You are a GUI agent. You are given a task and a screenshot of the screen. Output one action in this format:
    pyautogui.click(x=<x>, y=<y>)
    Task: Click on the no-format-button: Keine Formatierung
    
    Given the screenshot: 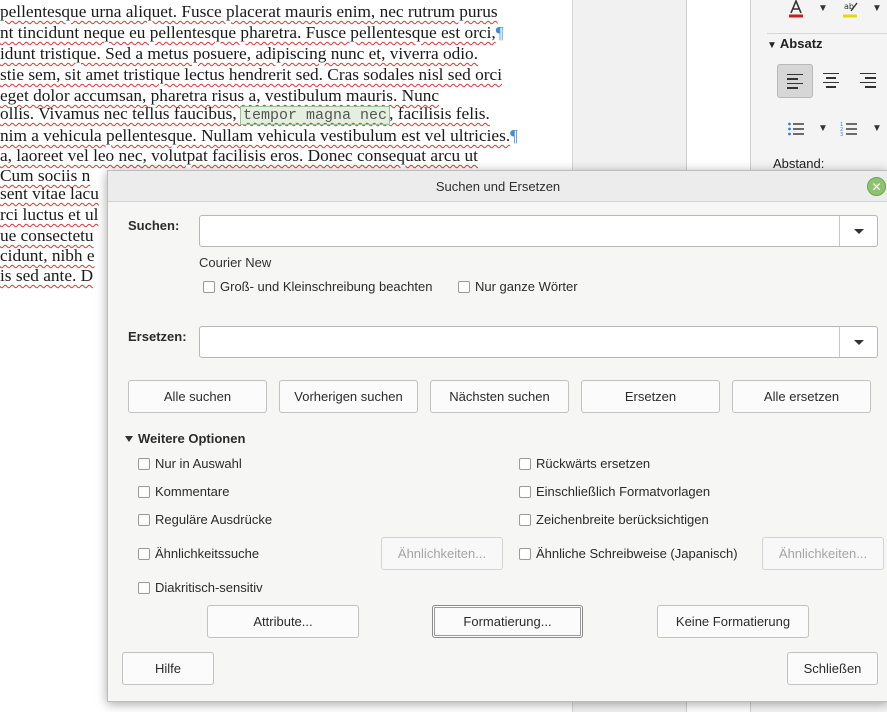 What is the action you would take?
    pyautogui.click(x=733, y=621)
    